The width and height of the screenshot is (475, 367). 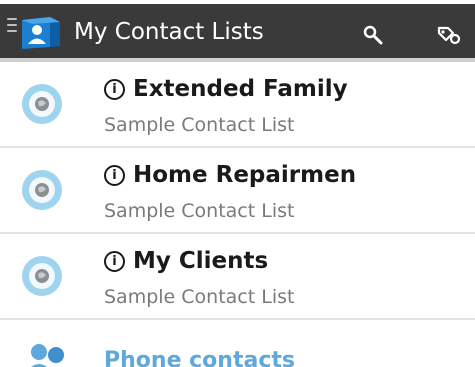 What do you see at coordinates (374, 35) in the screenshot?
I see `search-icon` at bounding box center [374, 35].